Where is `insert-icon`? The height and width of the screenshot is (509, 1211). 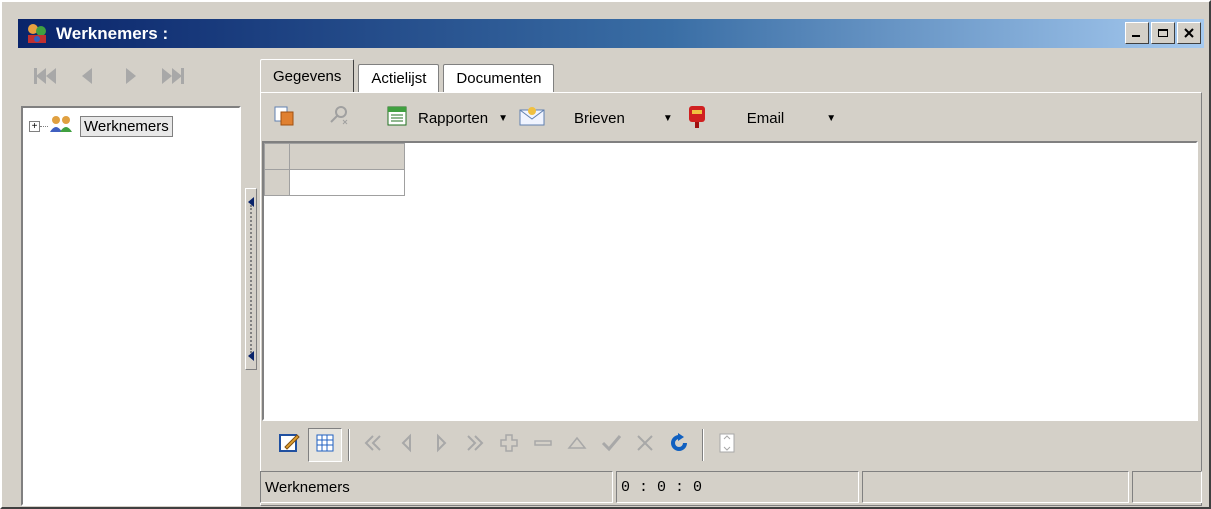
insert-icon is located at coordinates (509, 445).